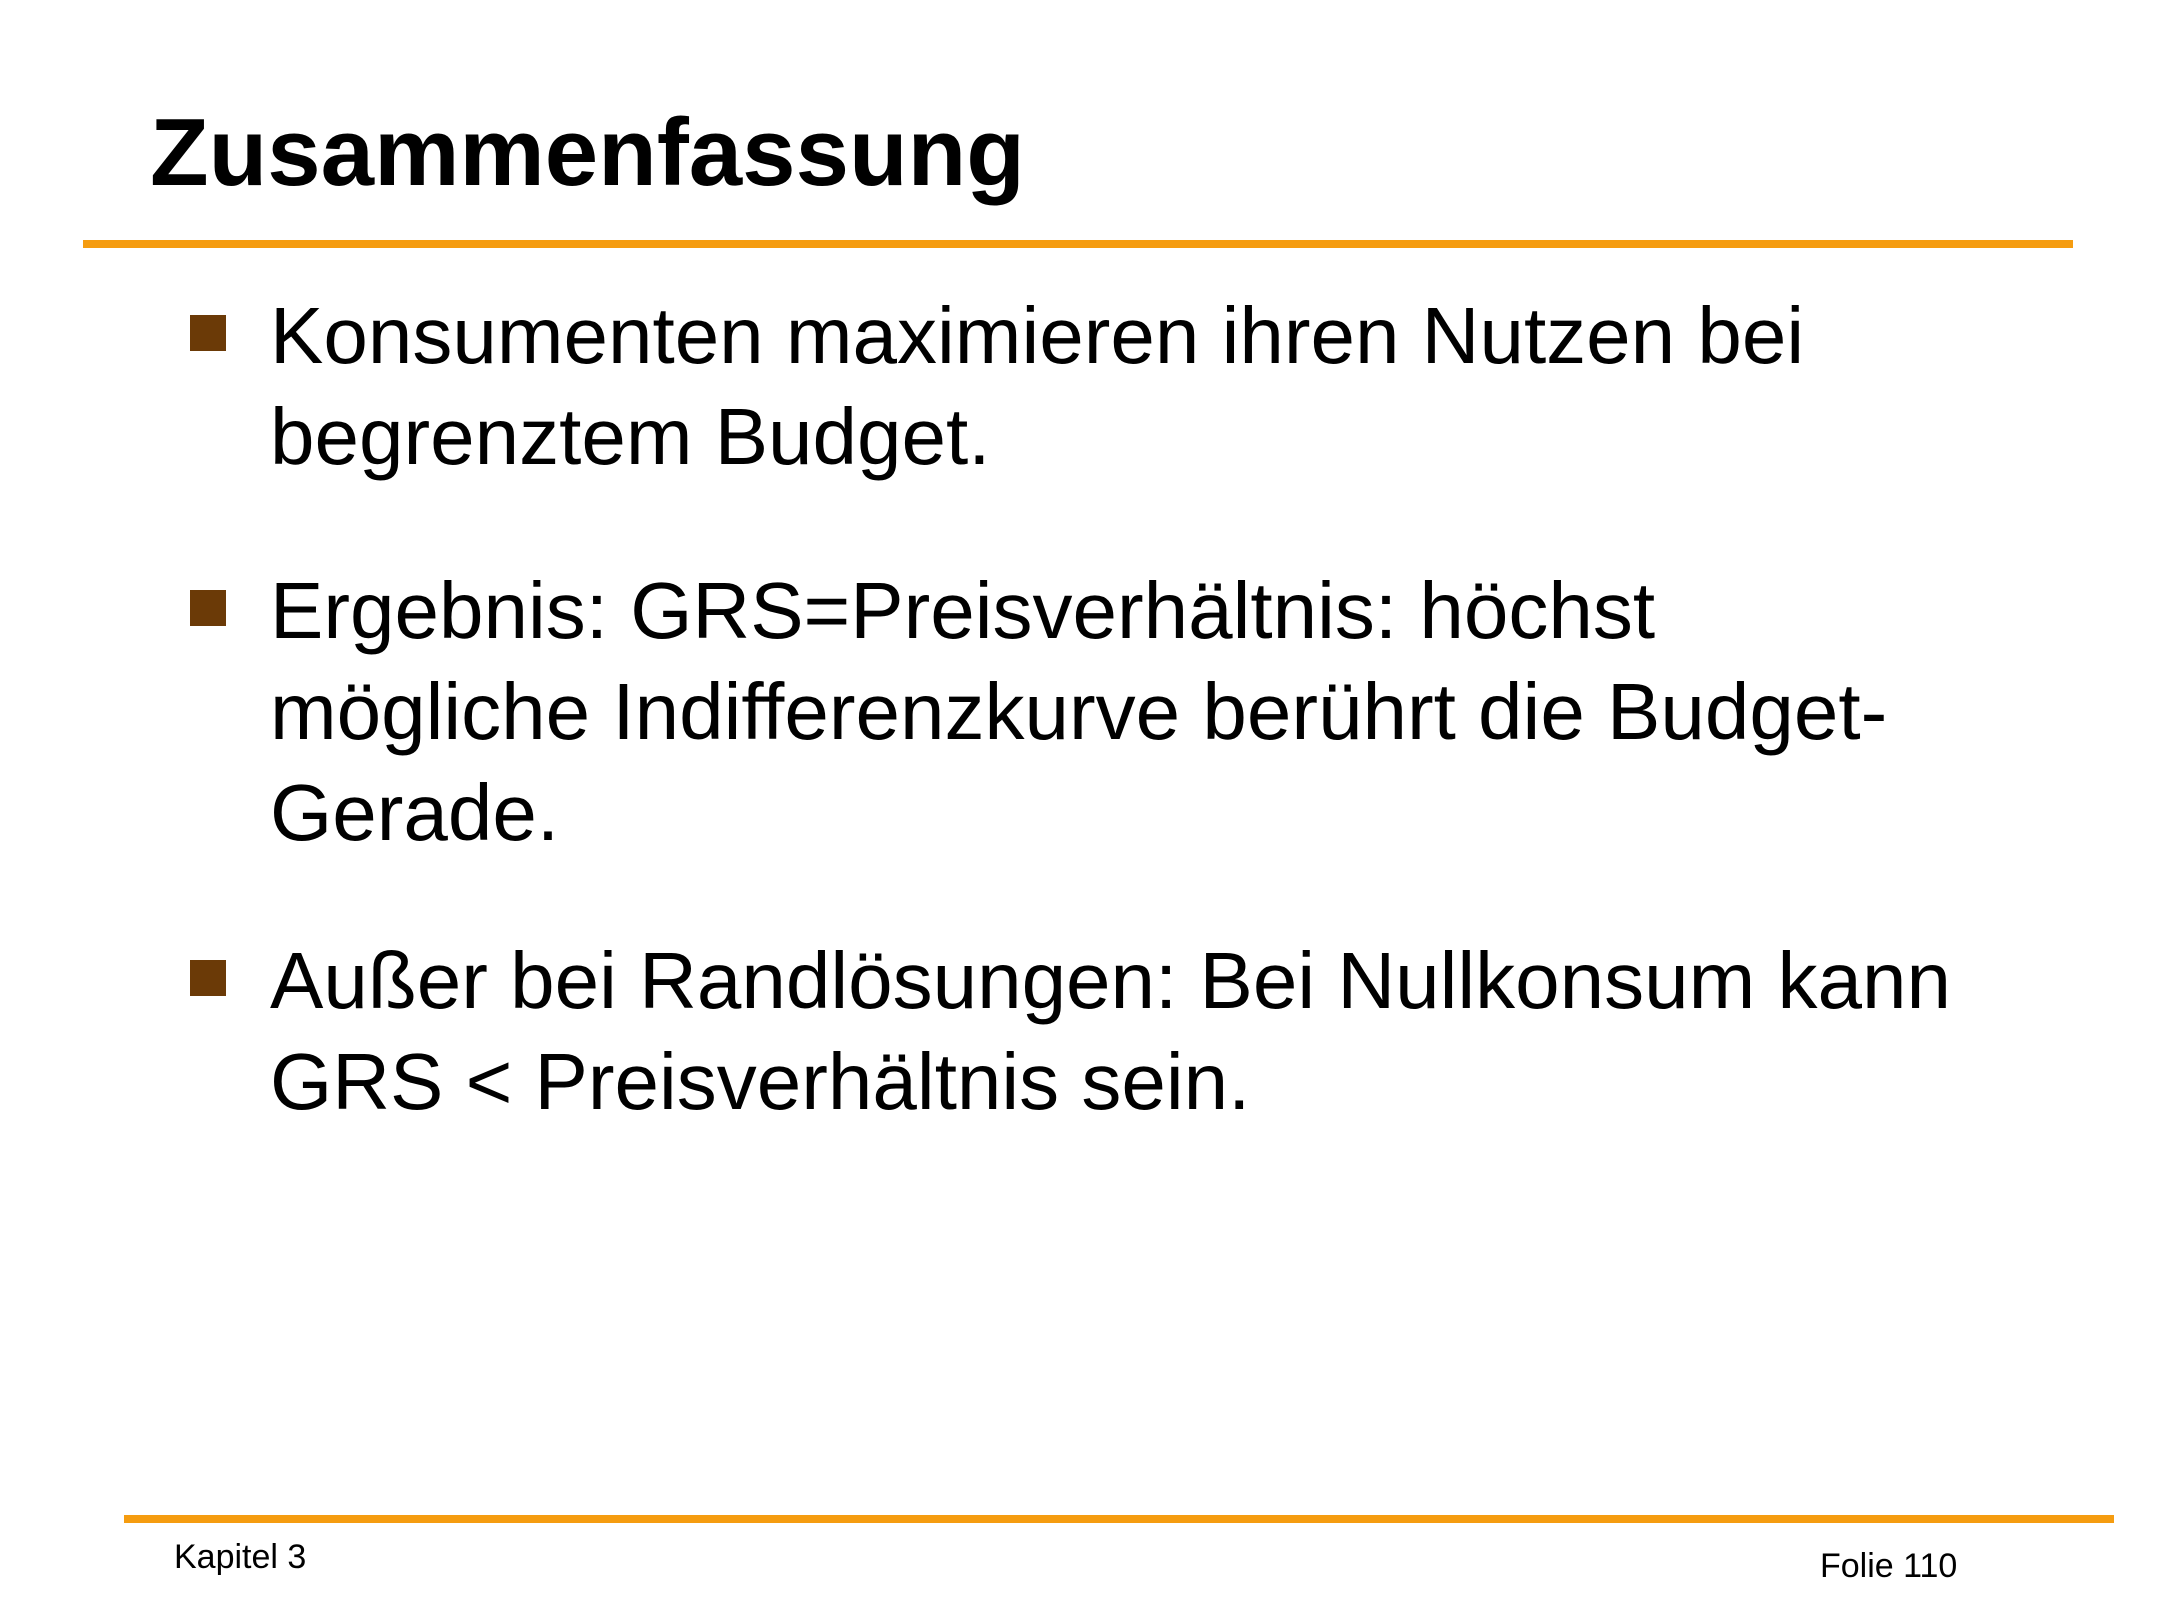 Image resolution: width=2160 pixels, height=1620 pixels. Describe the element at coordinates (587, 152) in the screenshot. I see `slide-title: Zusammenfassung` at that location.